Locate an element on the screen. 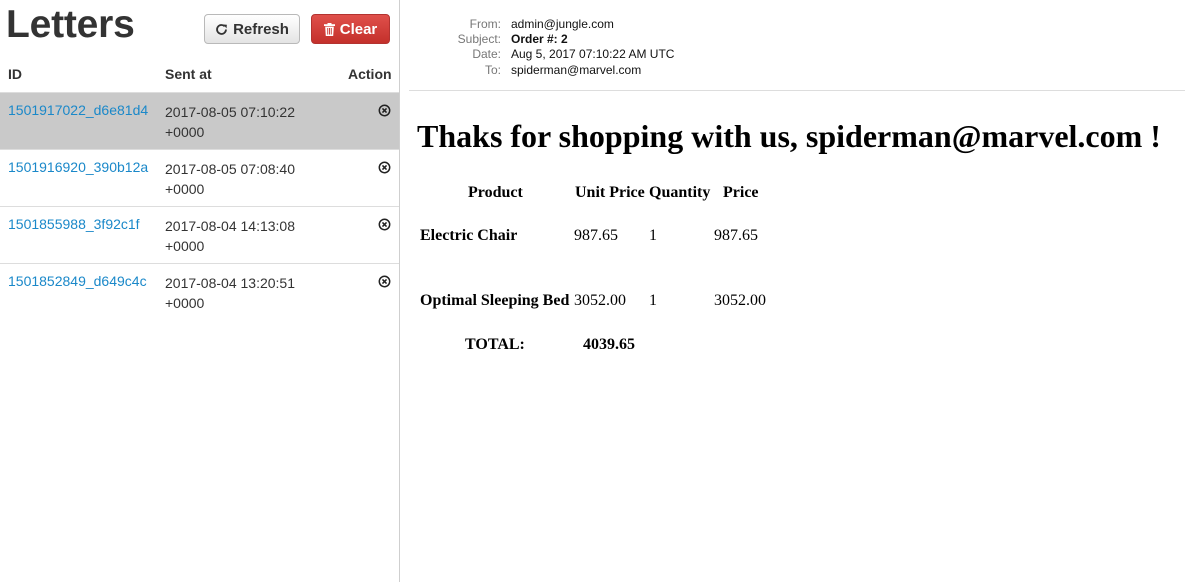 Image resolution: width=1185 pixels, height=582 pixels. column-header-action: Action is located at coordinates (370, 74).